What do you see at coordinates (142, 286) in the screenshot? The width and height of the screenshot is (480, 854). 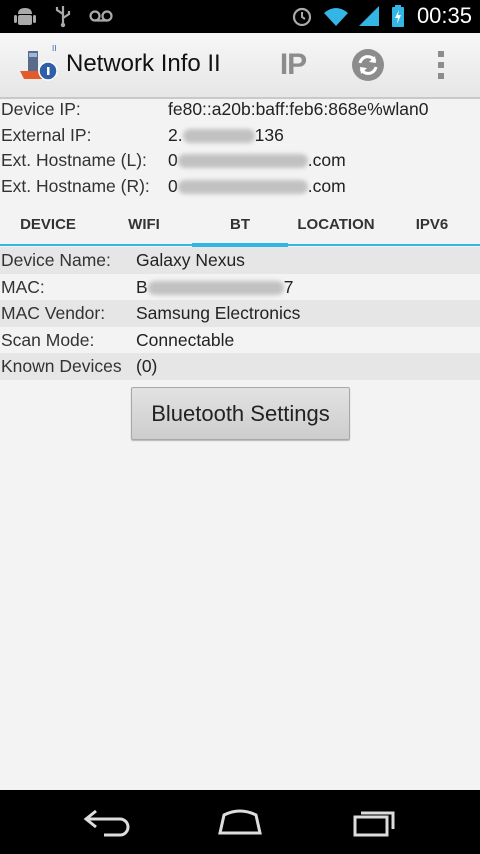 I see `value-prefix: B` at bounding box center [142, 286].